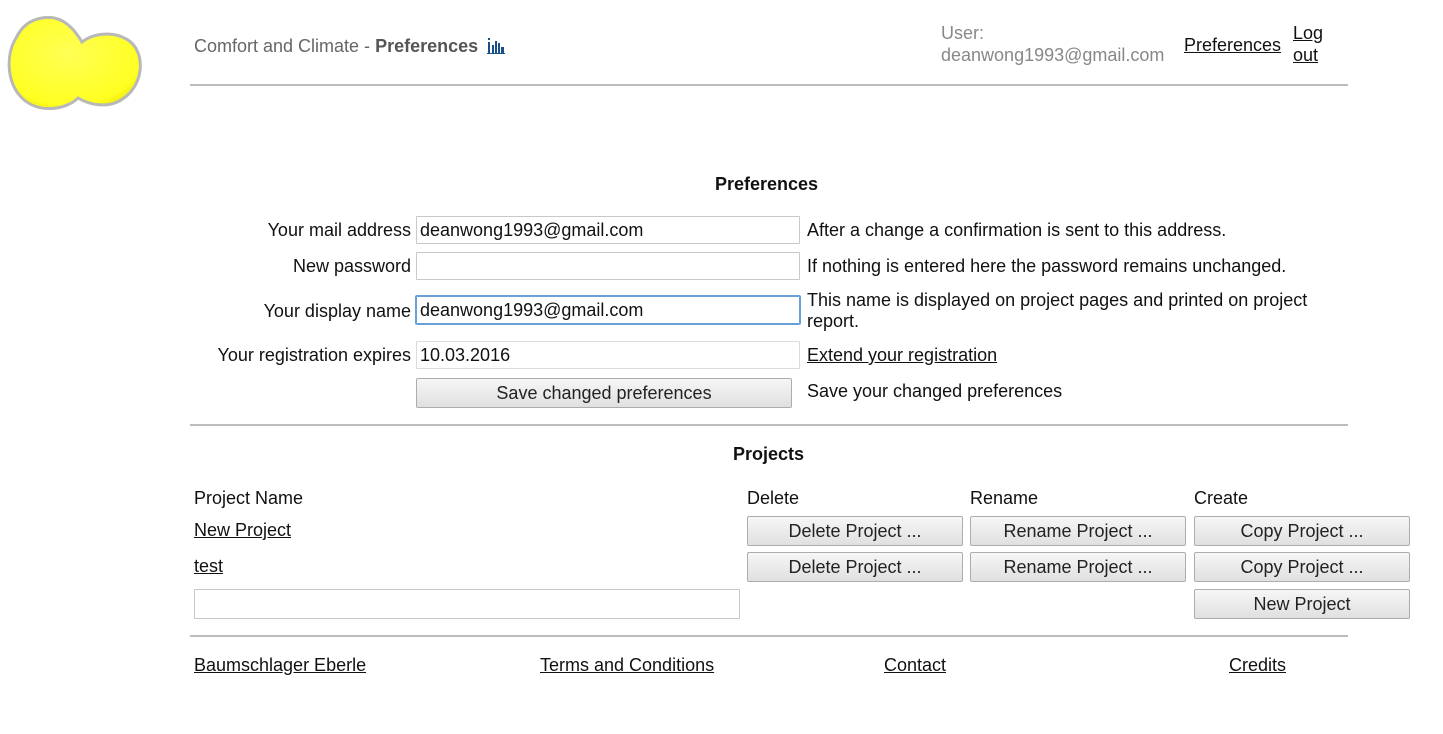 This screenshot has width=1443, height=734. I want to click on expires-label: Your registration expires, so click(314, 355).